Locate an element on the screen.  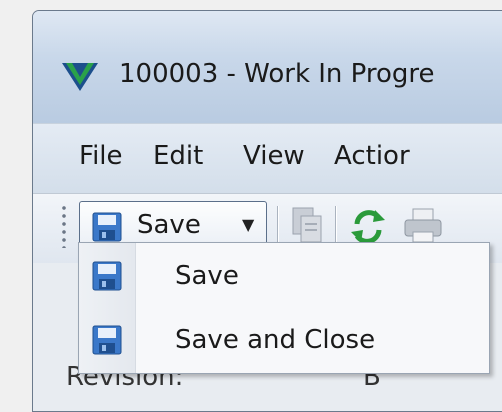
menu-file: File is located at coordinates (101, 156).